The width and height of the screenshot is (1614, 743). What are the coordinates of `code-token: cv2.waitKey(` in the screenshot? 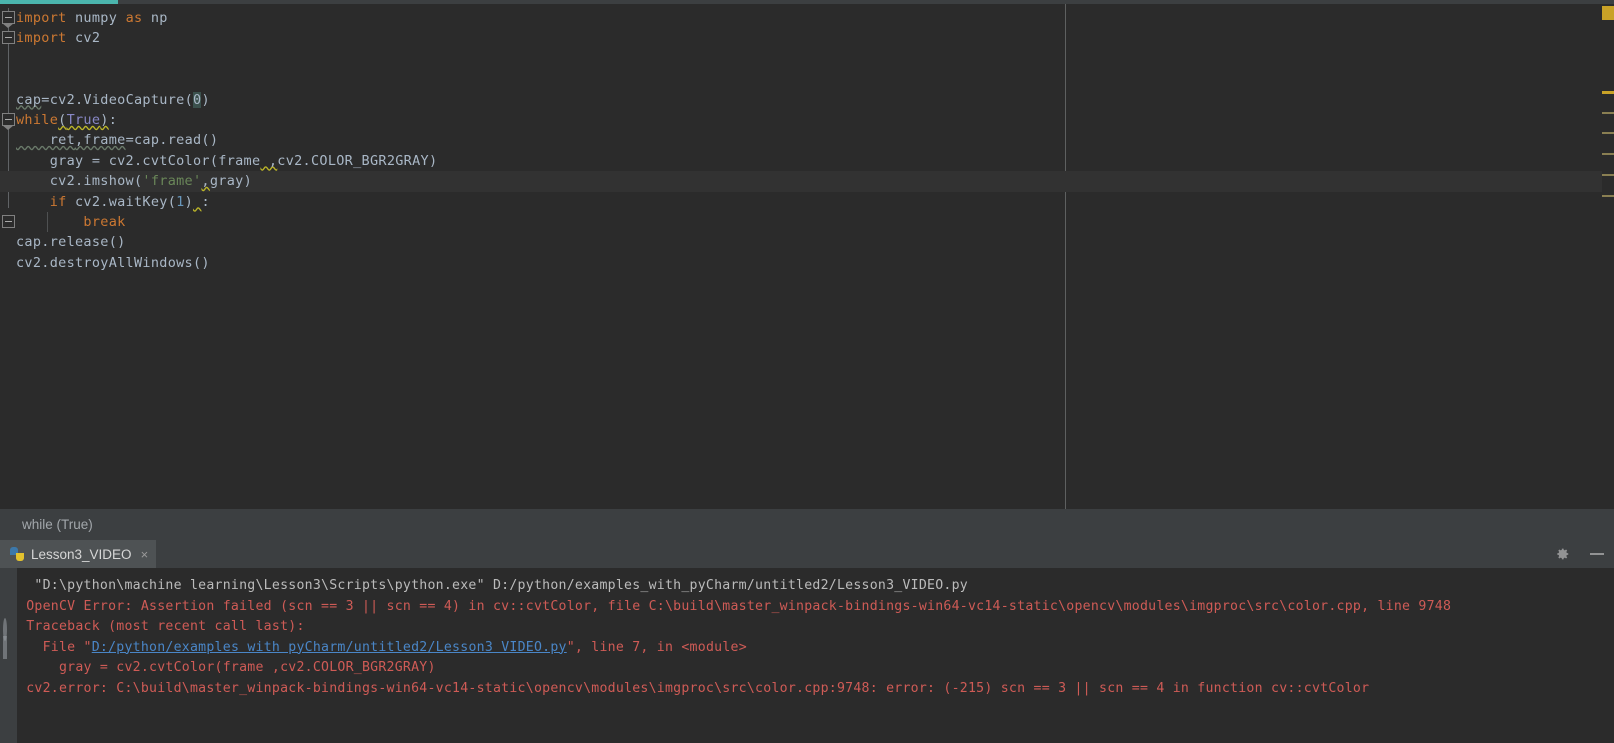 It's located at (121, 201).